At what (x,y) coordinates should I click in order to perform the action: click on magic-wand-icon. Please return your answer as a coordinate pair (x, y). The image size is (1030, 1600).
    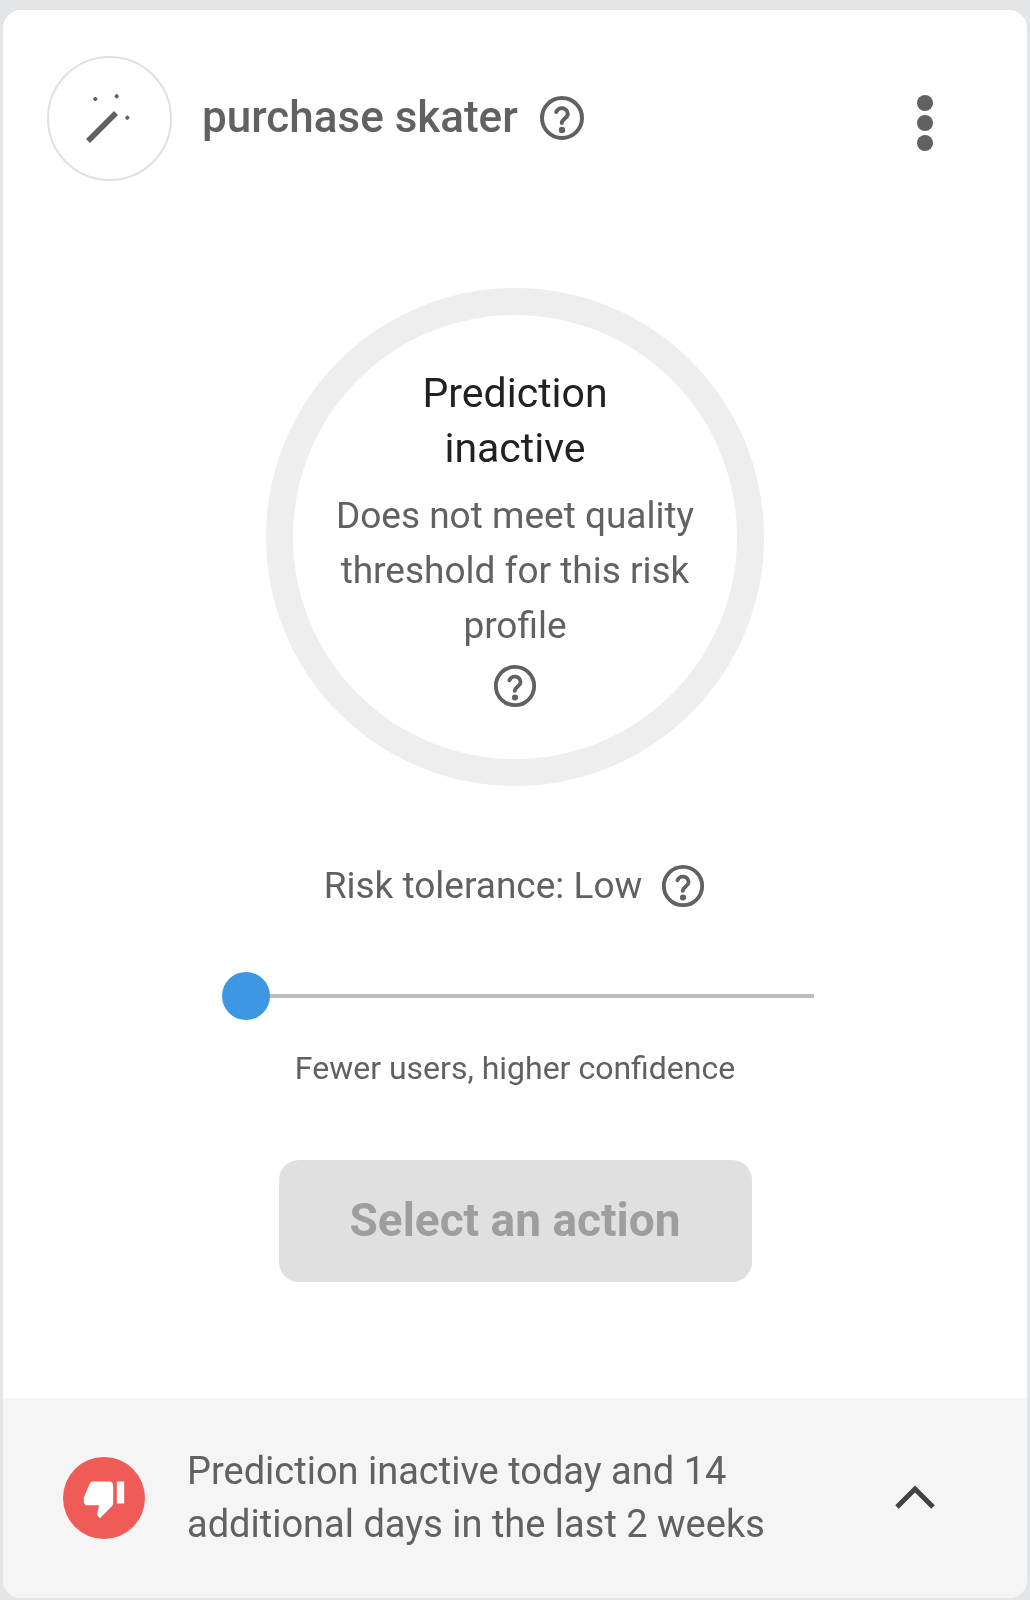
    Looking at the image, I should click on (109, 118).